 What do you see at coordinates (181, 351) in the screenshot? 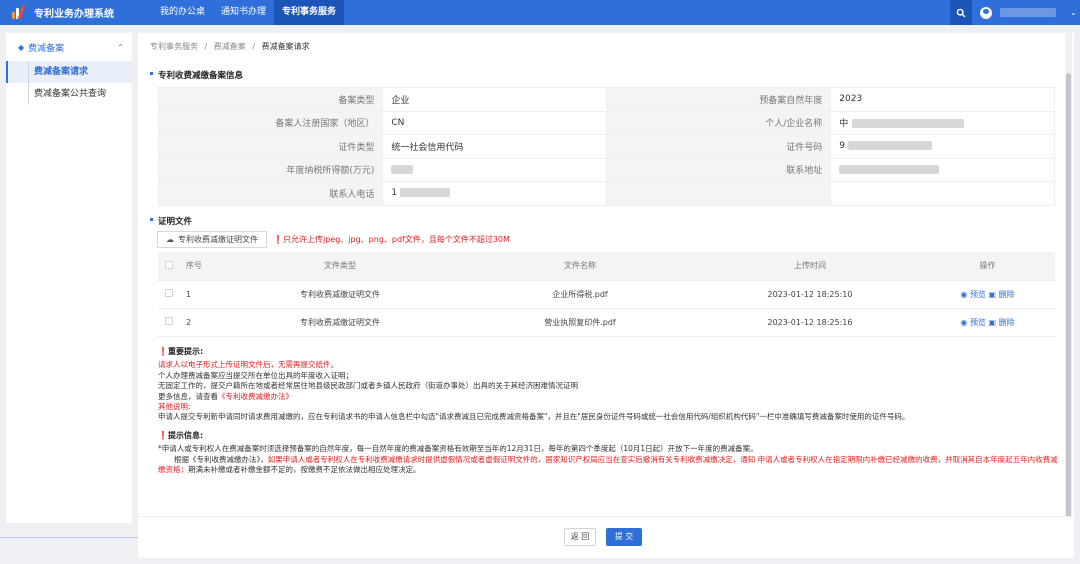
I see `important-title: ❗重要提示:` at bounding box center [181, 351].